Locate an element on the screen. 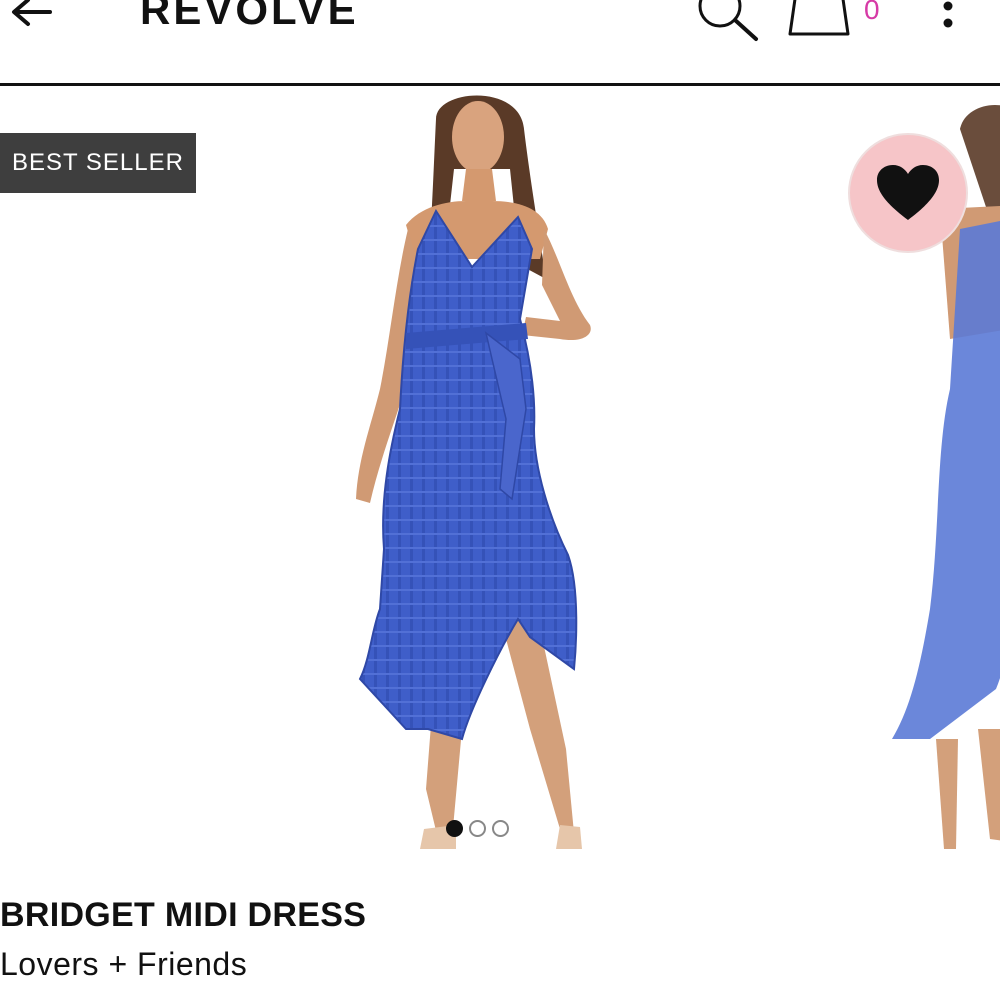 The height and width of the screenshot is (998, 1000). wishlist-button is located at coordinates (908, 193).